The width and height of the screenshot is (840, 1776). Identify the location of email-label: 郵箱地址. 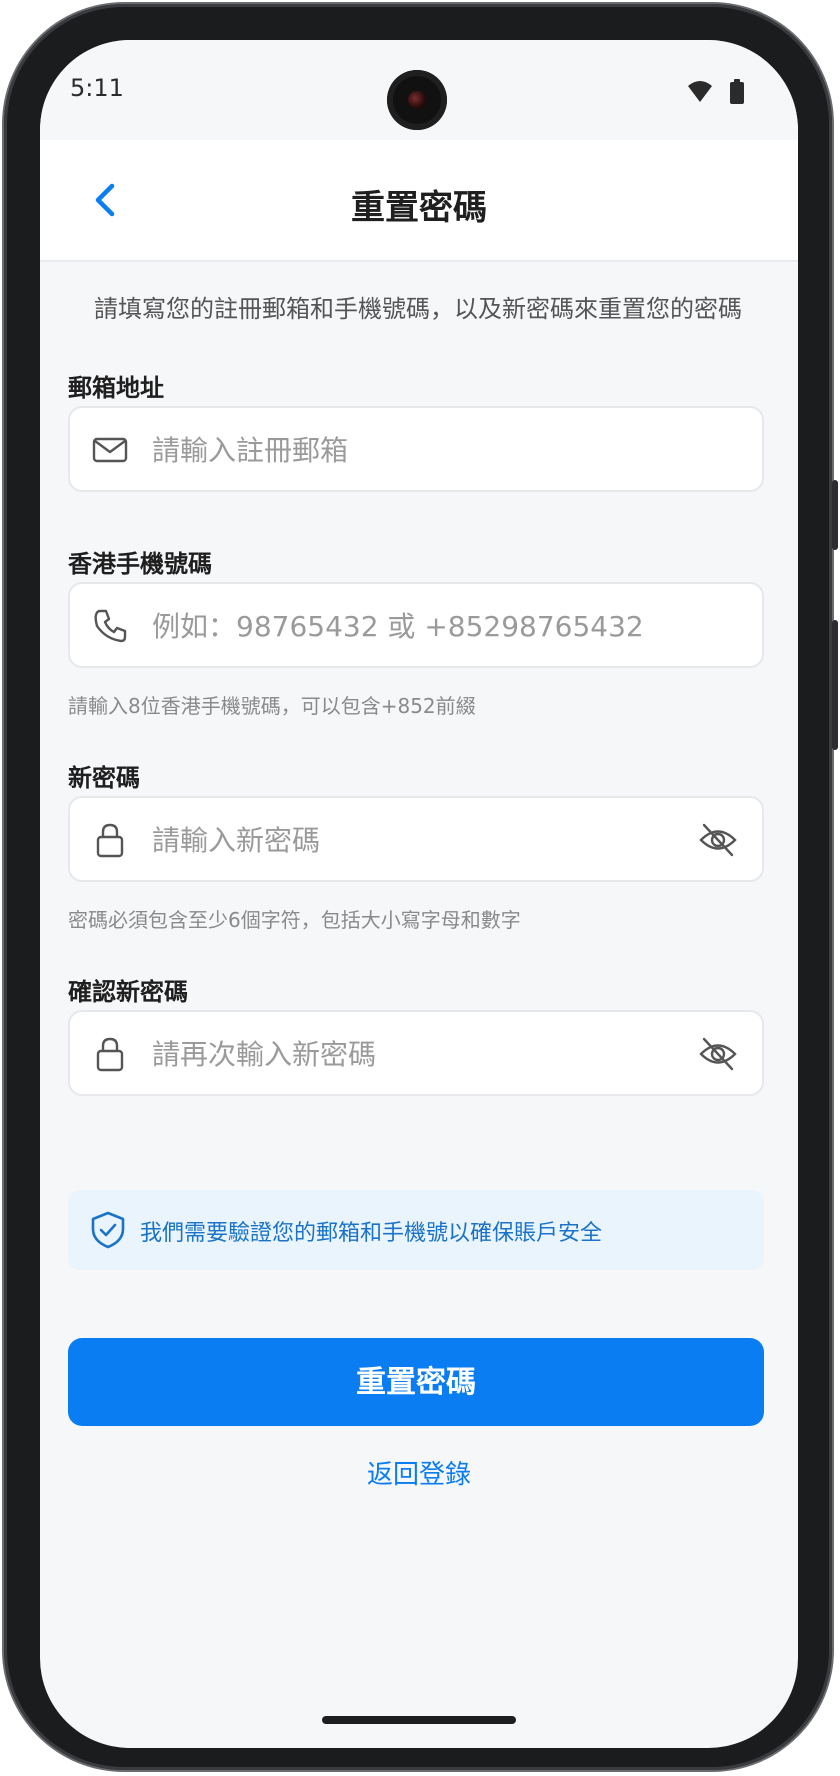
(116, 388).